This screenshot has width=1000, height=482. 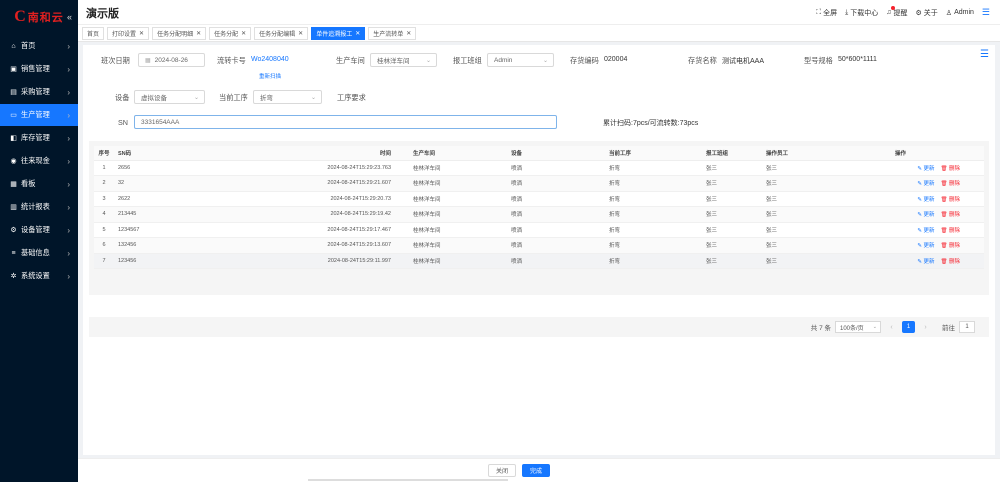 What do you see at coordinates (39, 207) in the screenshot?
I see `sidebar-item: ▥ 统计报表 ›` at bounding box center [39, 207].